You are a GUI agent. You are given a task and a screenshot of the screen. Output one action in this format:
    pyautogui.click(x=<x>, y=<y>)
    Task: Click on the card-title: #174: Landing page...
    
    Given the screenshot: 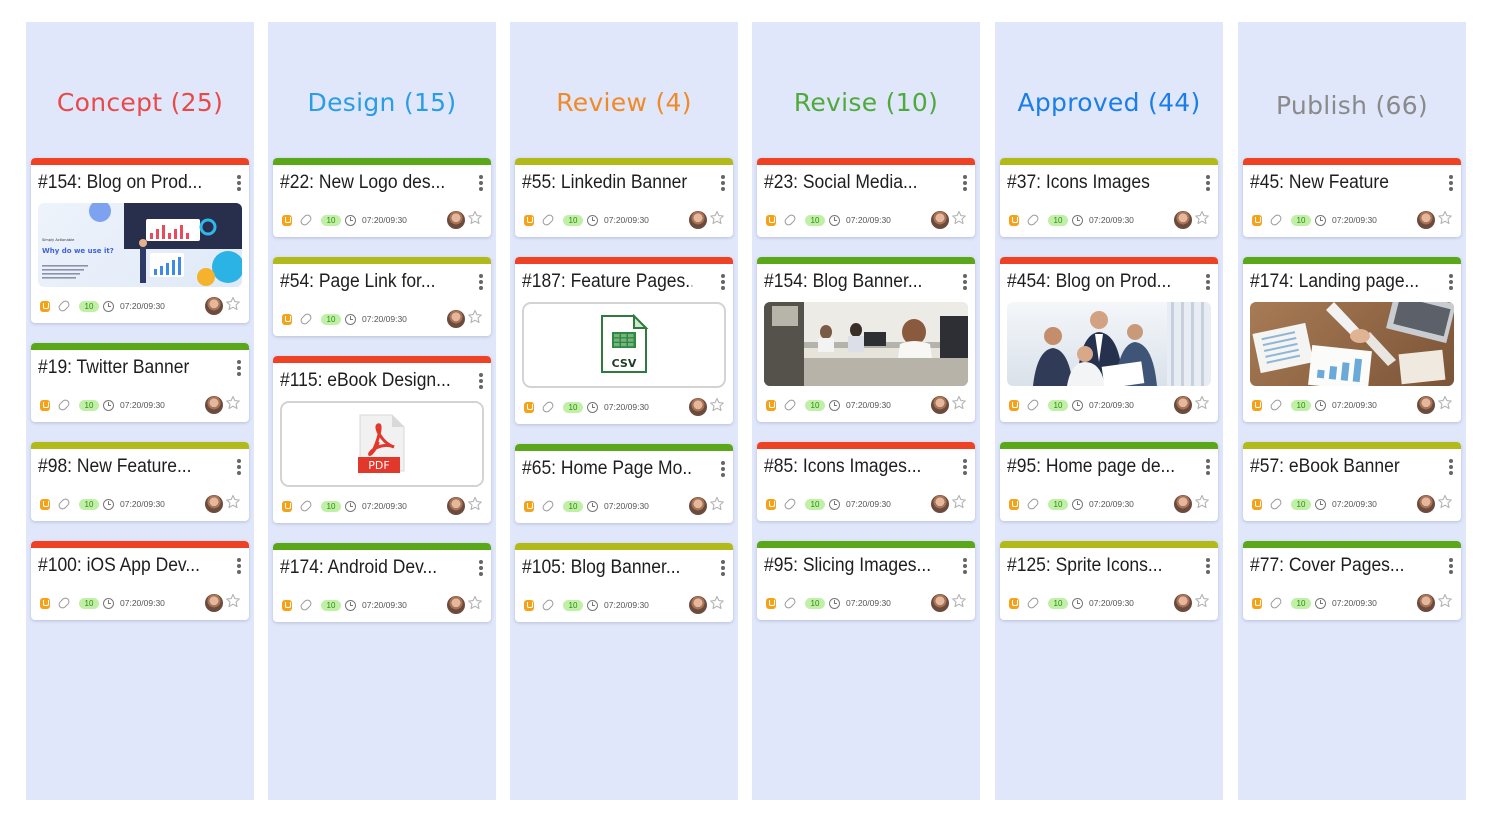 What is the action you would take?
    pyautogui.click(x=1335, y=282)
    